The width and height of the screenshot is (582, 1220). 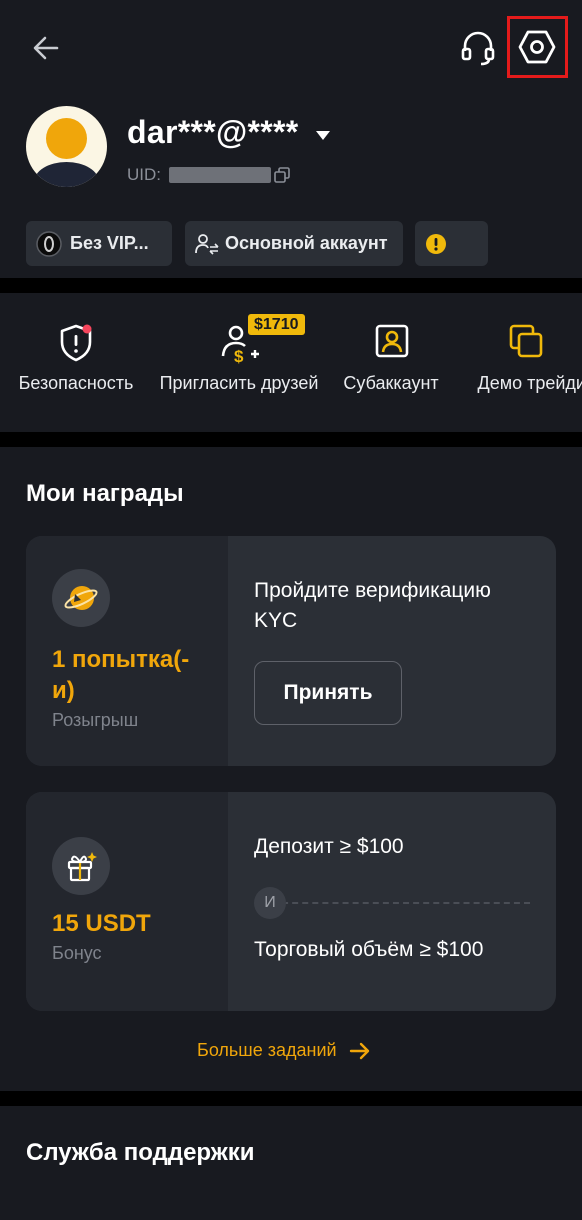 I want to click on settings-button, so click(x=537, y=47).